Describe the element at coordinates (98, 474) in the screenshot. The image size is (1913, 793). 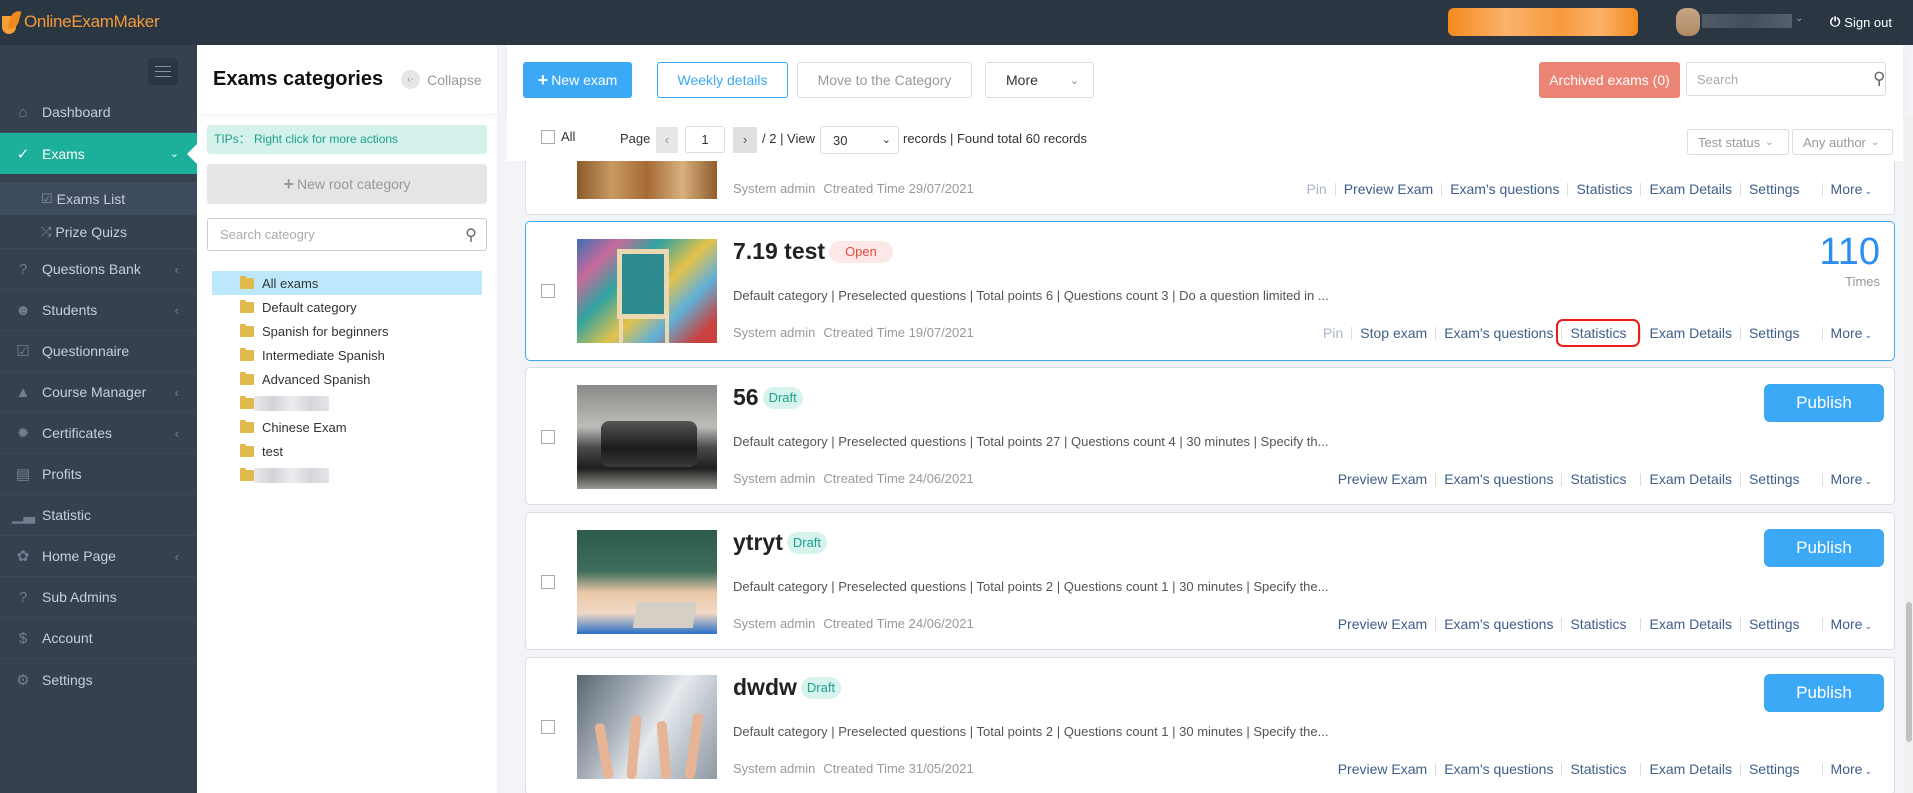
I see `sidebar-item-profits: ▤ Profits` at that location.